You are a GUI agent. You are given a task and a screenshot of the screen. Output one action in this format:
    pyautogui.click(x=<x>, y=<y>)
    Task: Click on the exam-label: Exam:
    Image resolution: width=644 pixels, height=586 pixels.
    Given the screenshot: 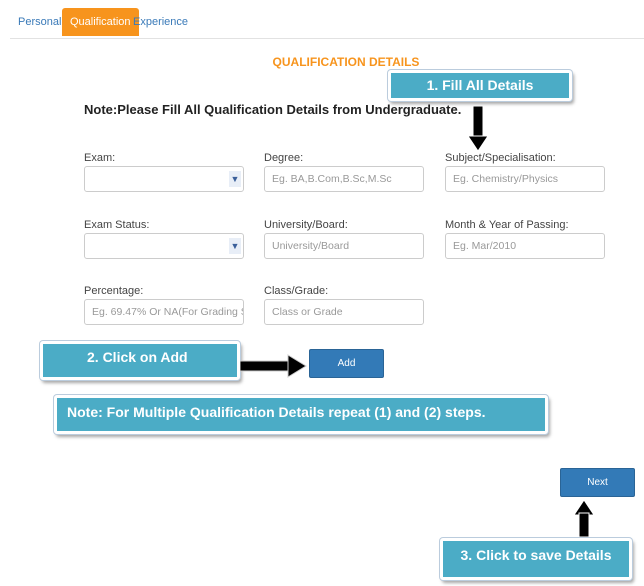 What is the action you would take?
    pyautogui.click(x=100, y=158)
    